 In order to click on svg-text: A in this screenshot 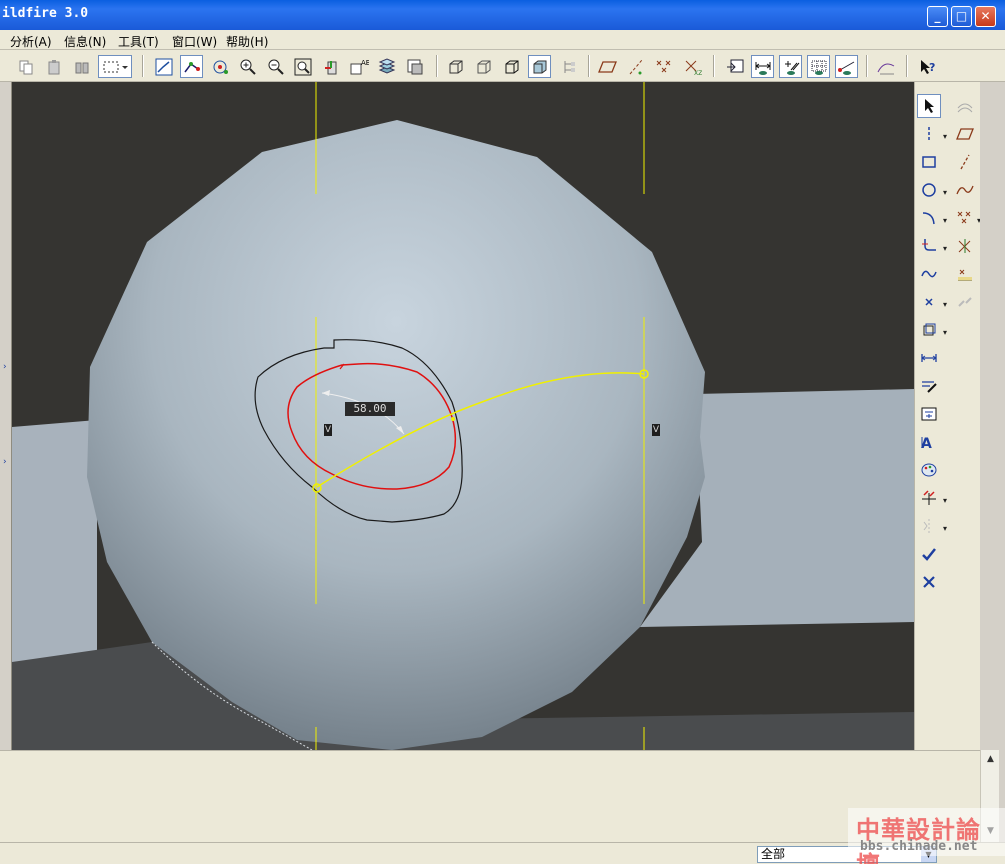, I will do `click(926, 443)`.